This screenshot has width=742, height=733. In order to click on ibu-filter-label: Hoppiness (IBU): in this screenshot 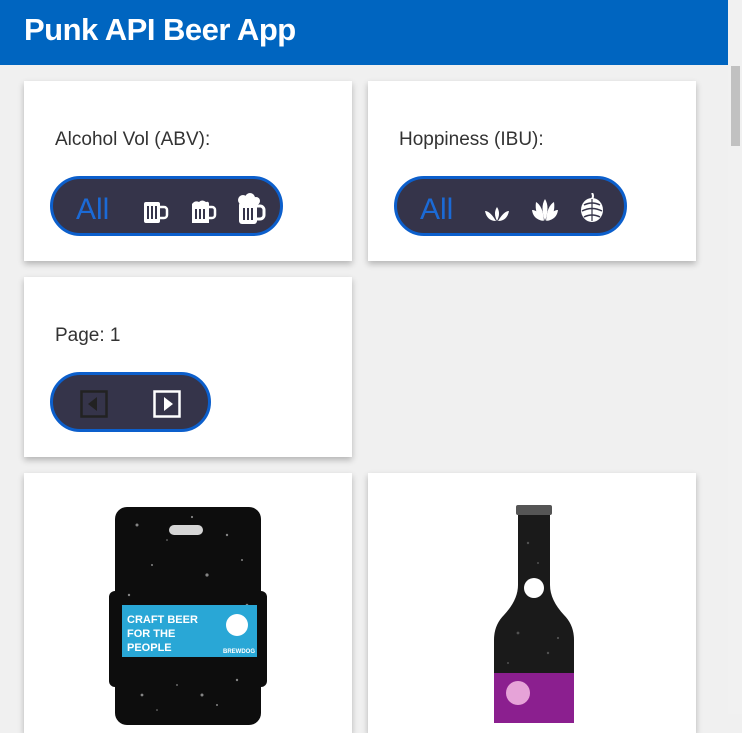, I will do `click(471, 139)`.